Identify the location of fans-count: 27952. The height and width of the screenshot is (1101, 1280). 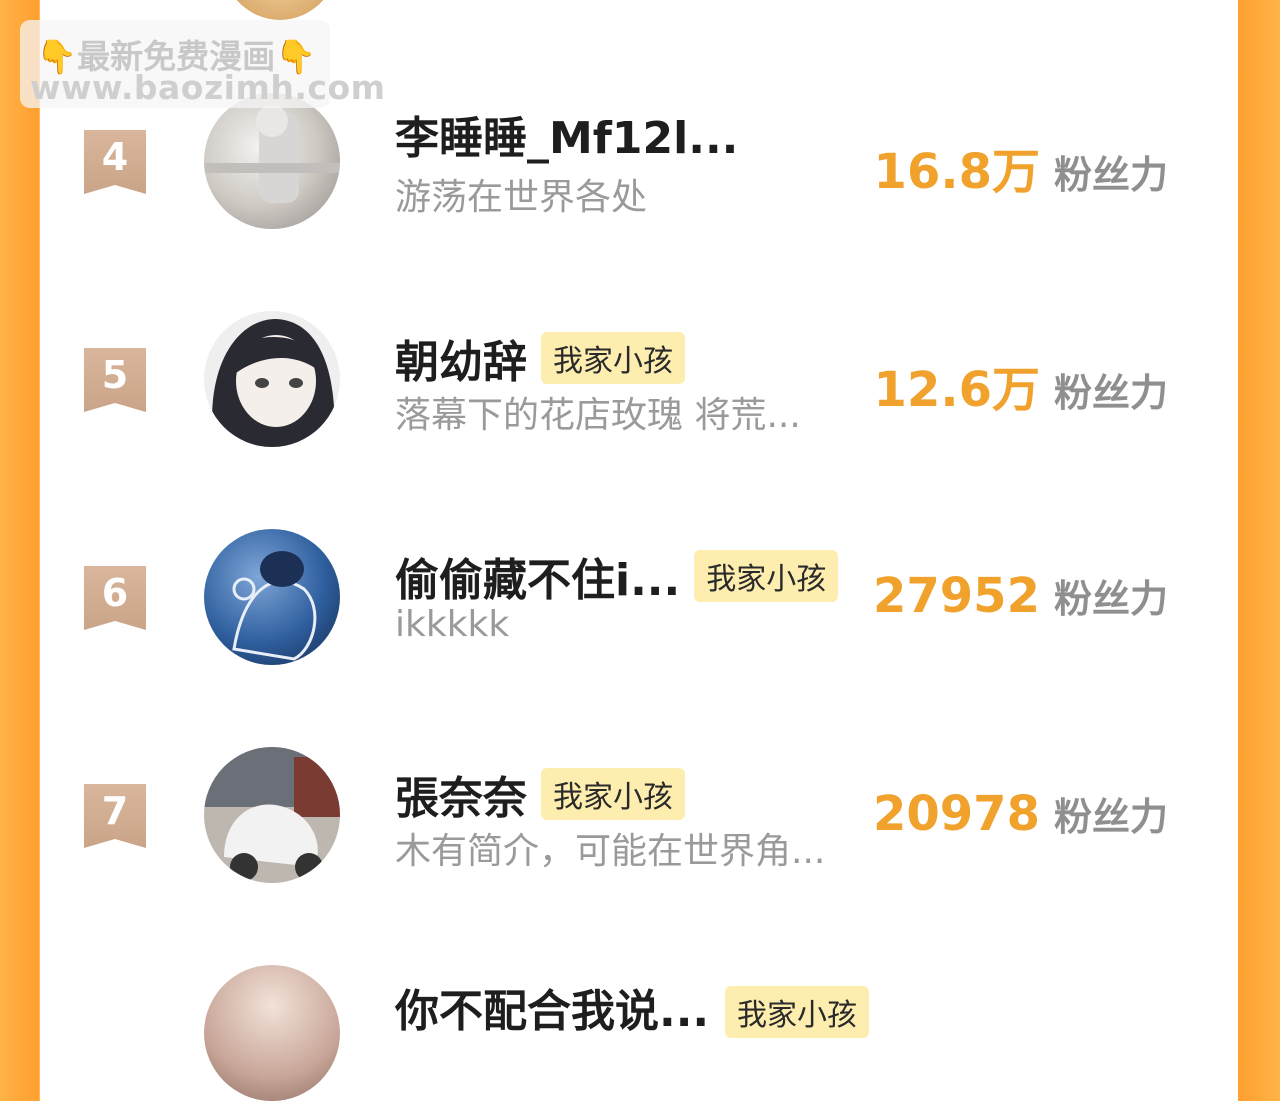
(956, 596).